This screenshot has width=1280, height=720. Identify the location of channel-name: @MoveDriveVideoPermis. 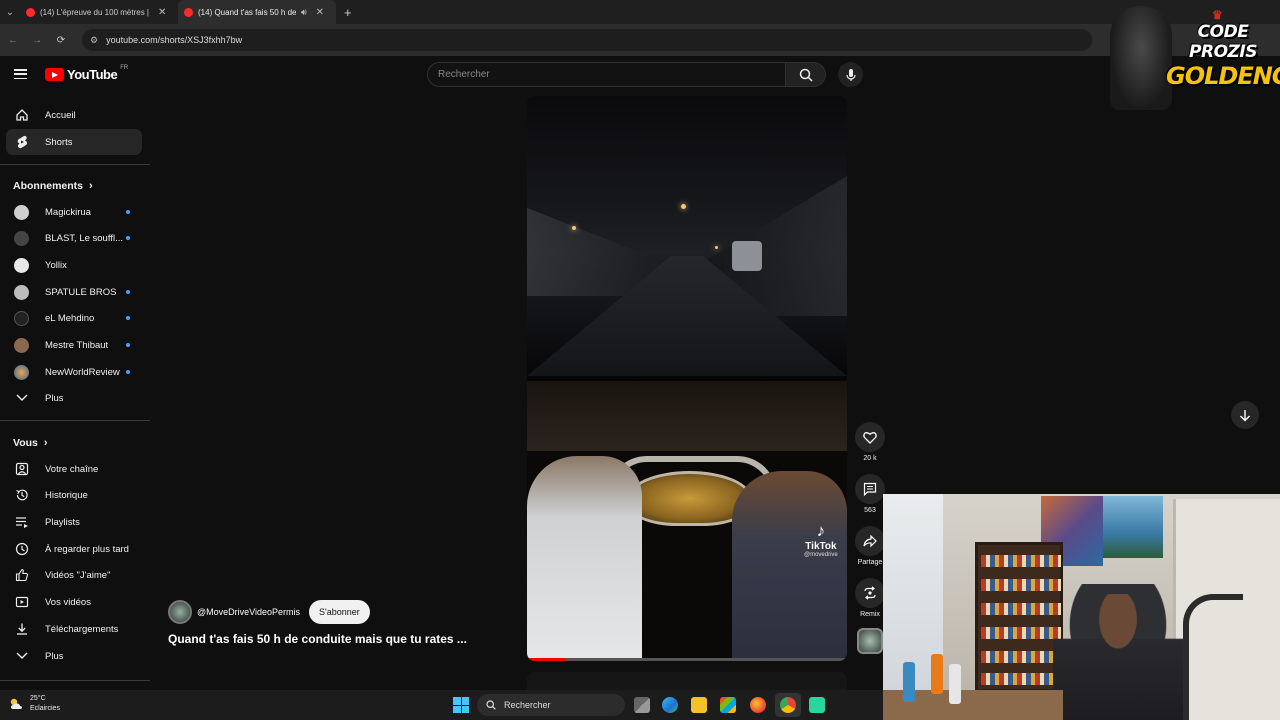
(248, 612).